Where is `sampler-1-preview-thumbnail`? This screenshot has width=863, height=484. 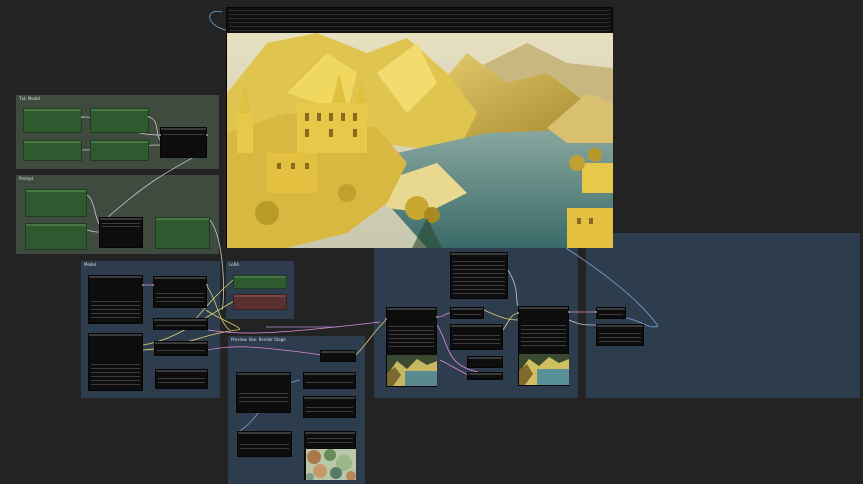 sampler-1-preview-thumbnail is located at coordinates (412, 370).